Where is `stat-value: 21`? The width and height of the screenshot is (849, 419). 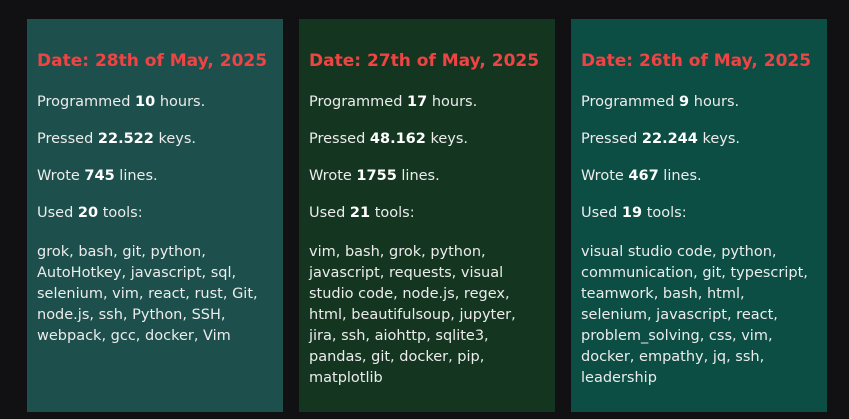 stat-value: 21 is located at coordinates (360, 213).